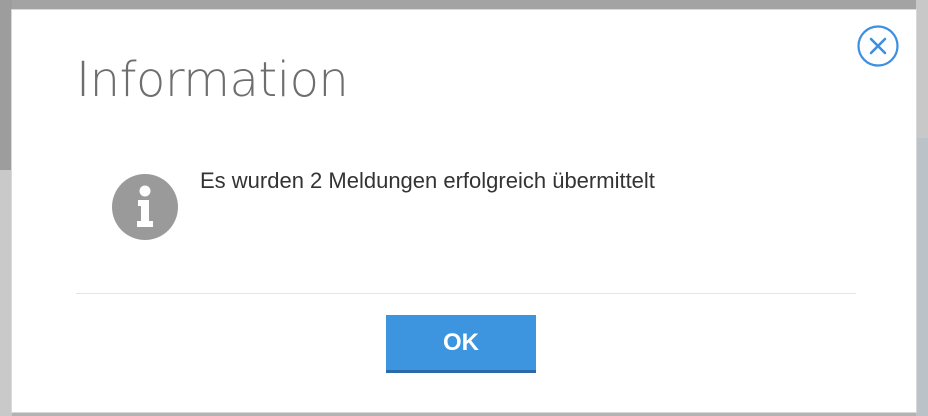  What do you see at coordinates (212, 80) in the screenshot?
I see `dialog-title: Information` at bounding box center [212, 80].